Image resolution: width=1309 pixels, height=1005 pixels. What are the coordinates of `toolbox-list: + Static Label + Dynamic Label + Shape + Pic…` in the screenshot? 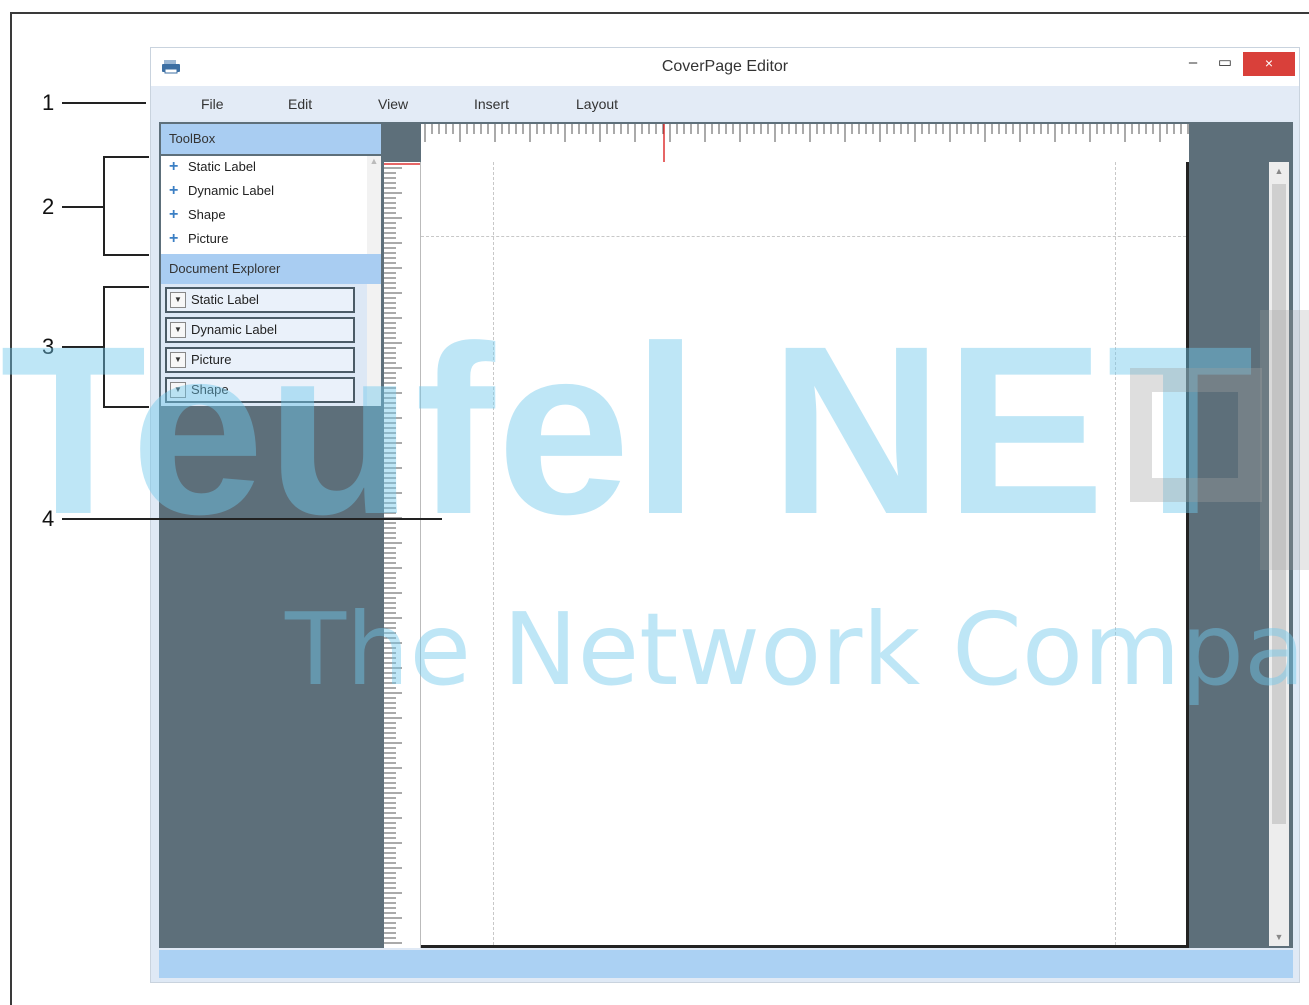 It's located at (271, 205).